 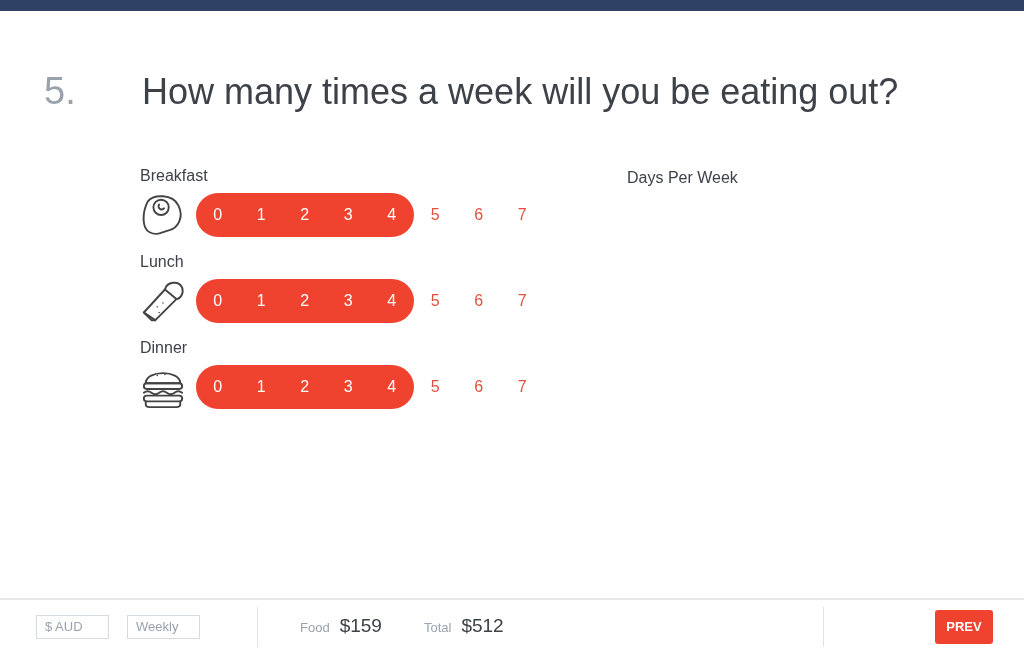 I want to click on question-number: 5., so click(x=60, y=91).